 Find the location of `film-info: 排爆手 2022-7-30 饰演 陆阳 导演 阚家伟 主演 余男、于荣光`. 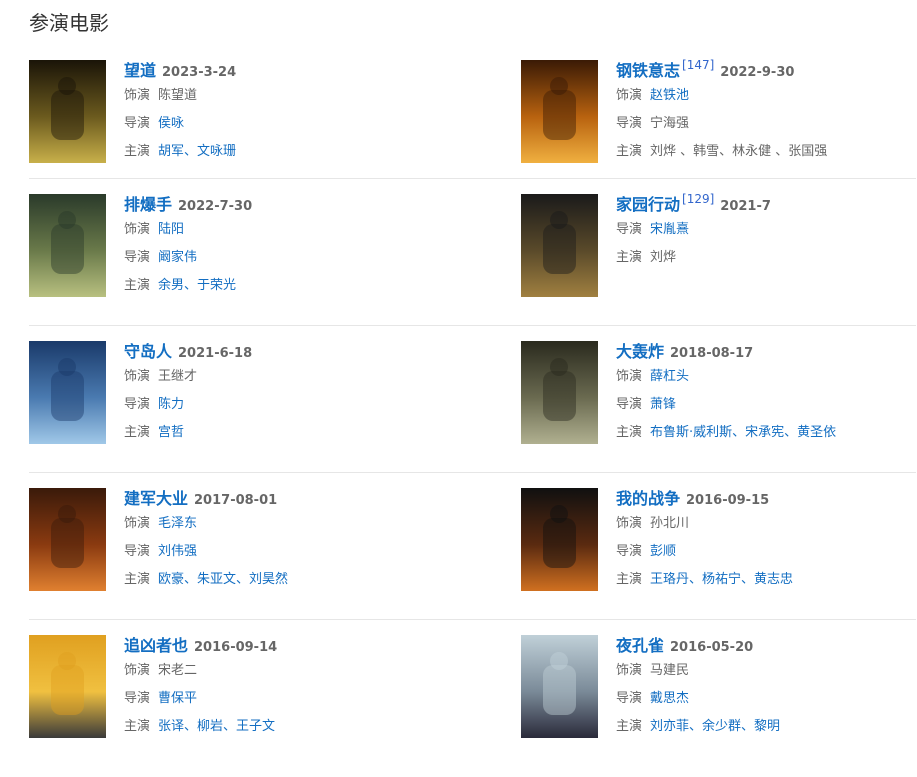

film-info: 排爆手 2022-7-30 饰演 陆阳 导演 阚家伟 主演 余男、于荣光 is located at coordinates (188, 247).